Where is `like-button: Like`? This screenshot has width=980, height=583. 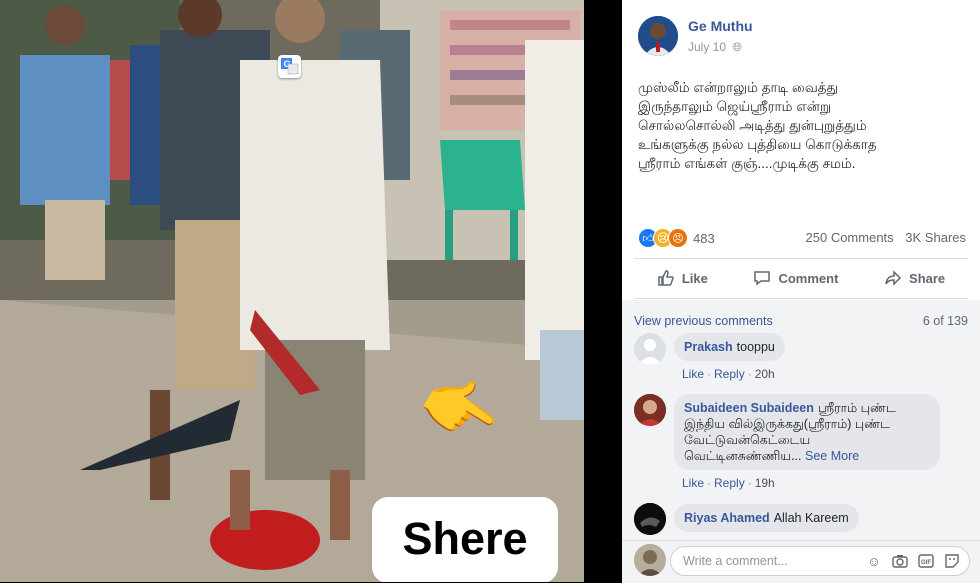 like-button: Like is located at coordinates (682, 278).